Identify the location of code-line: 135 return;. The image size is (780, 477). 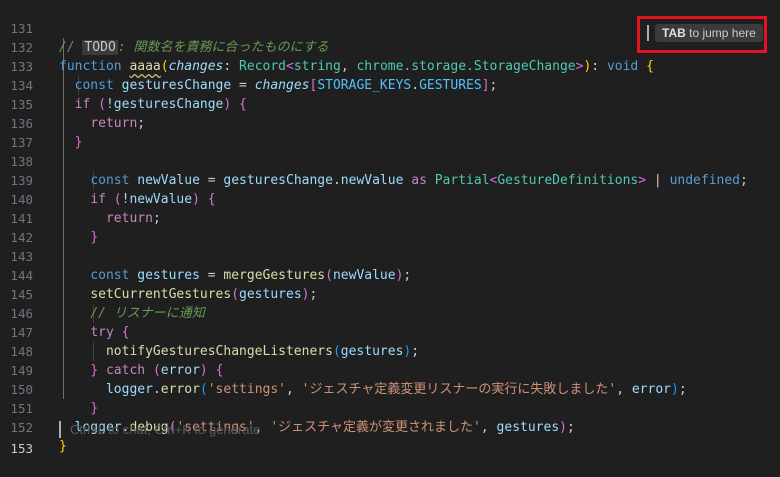
(390, 103).